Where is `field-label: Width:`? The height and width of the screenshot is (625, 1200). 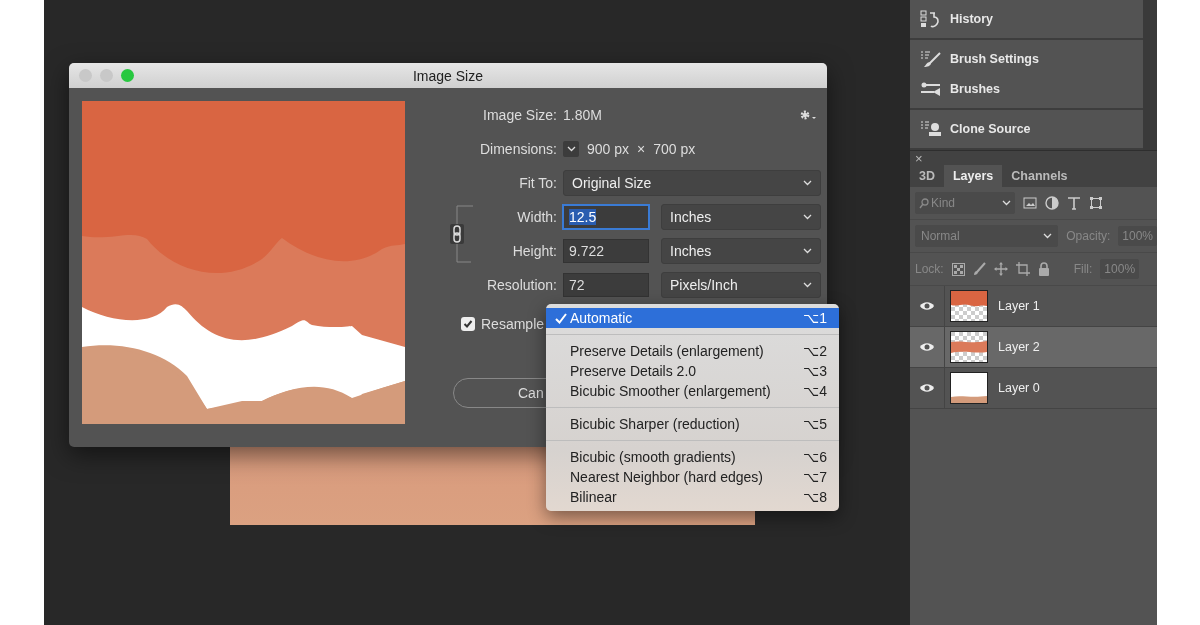
field-label: Width: is located at coordinates (537, 217).